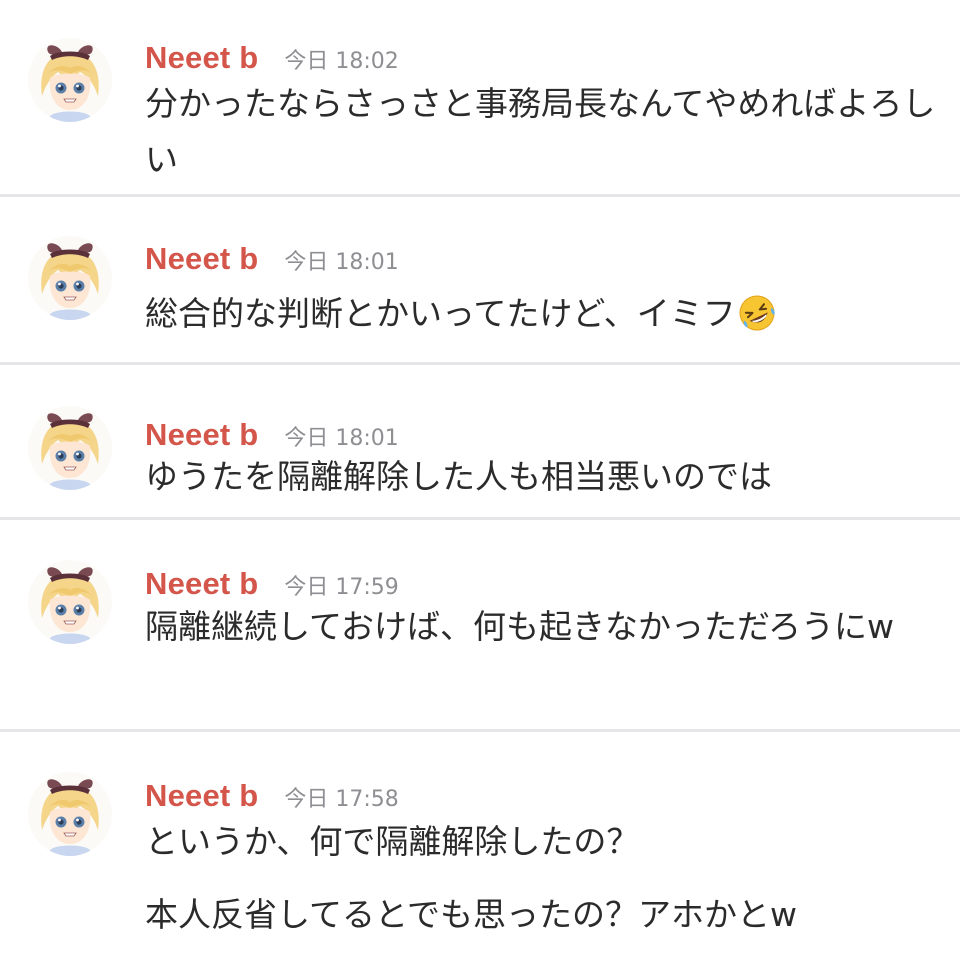 Image resolution: width=960 pixels, height=953 pixels. Describe the element at coordinates (520, 626) in the screenshot. I see `message-text: 隔離継続しておけば、何も起きなかっただろうにw` at that location.